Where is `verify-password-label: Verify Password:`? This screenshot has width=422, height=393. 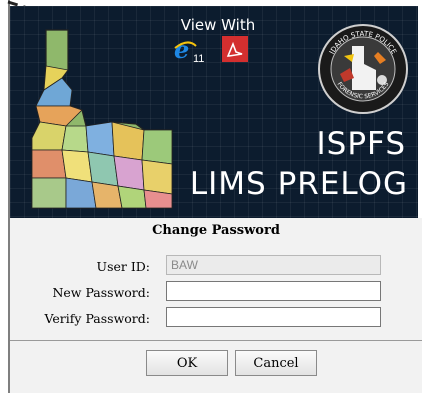 verify-password-label: Verify Password: is located at coordinates (97, 318).